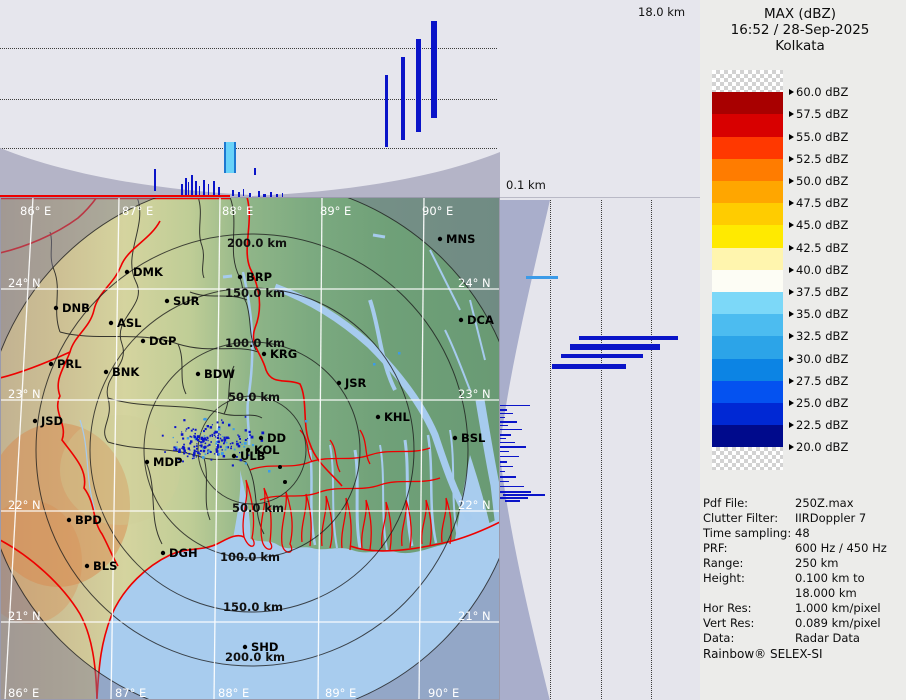 This screenshot has height=700, width=906. I want to click on height-axis-min-label: 0.1 km, so click(526, 185).